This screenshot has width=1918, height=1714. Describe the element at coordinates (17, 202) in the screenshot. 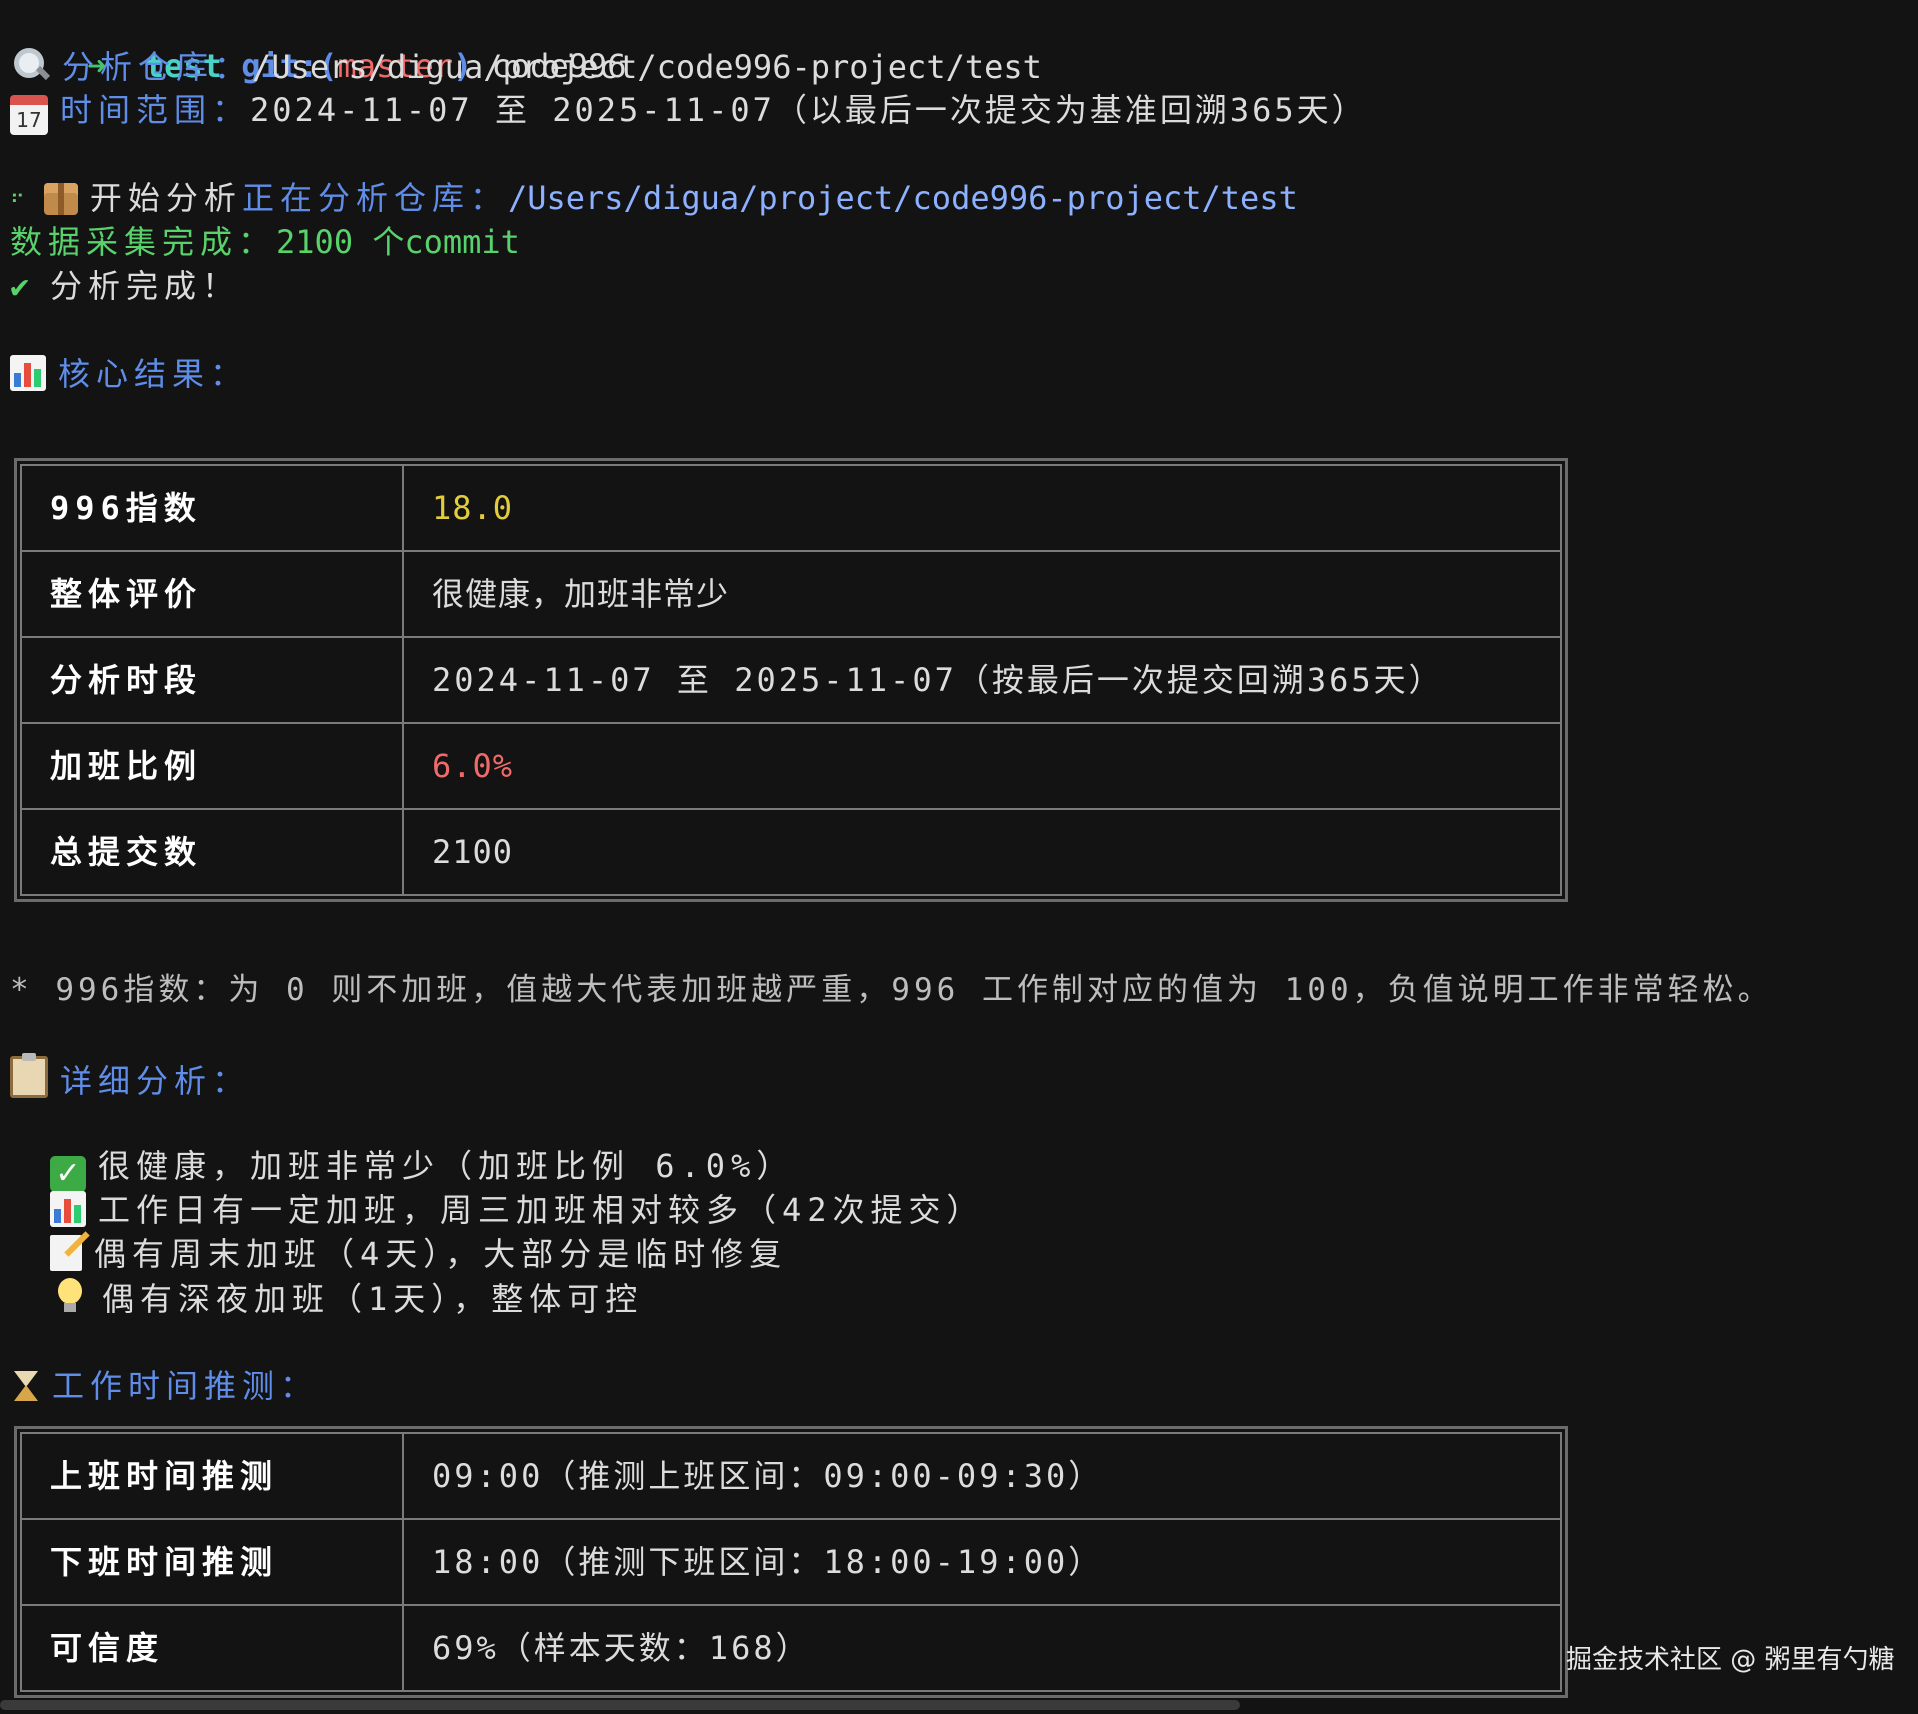

I see `spinner-icon: ⠋` at that location.